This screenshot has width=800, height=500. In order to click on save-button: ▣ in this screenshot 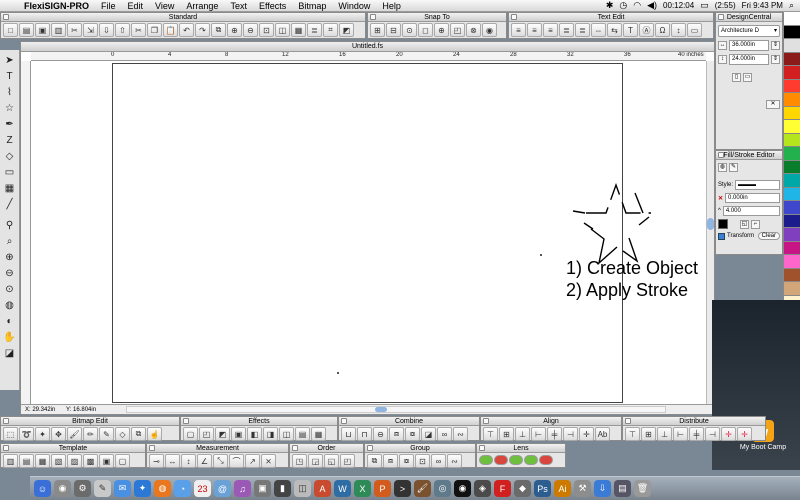, I will do `click(42, 30)`.